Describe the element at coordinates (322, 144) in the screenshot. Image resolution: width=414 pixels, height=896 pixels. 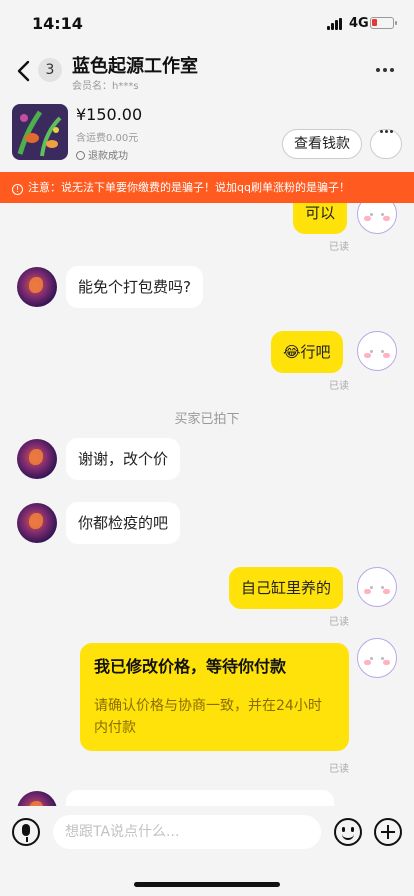
I see `view-payment-button: 查看钱款` at that location.